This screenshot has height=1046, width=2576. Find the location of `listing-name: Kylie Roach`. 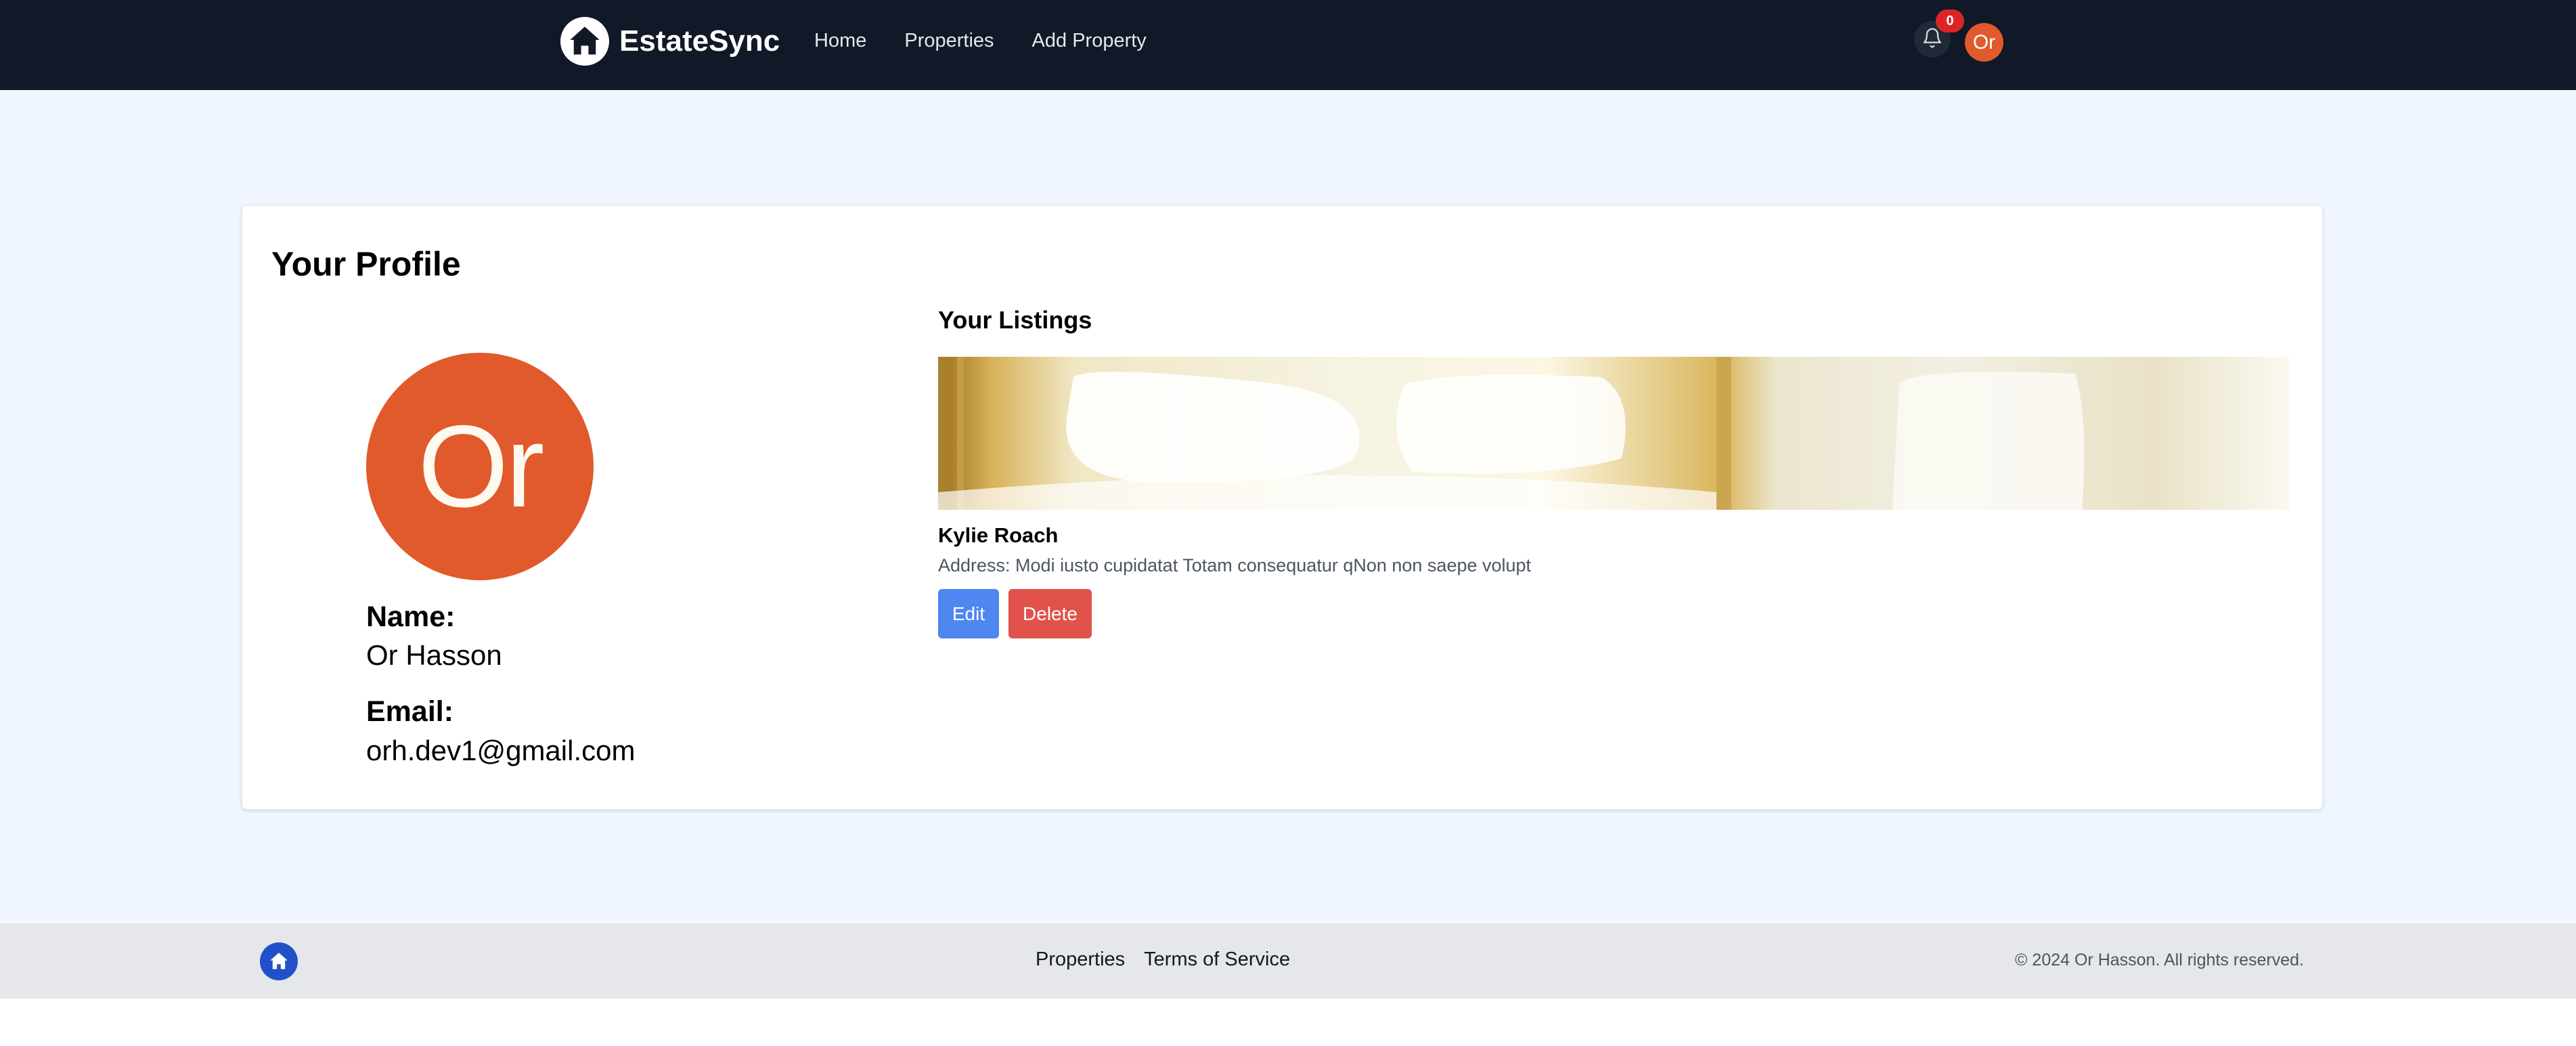

listing-name: Kylie Roach is located at coordinates (998, 535).